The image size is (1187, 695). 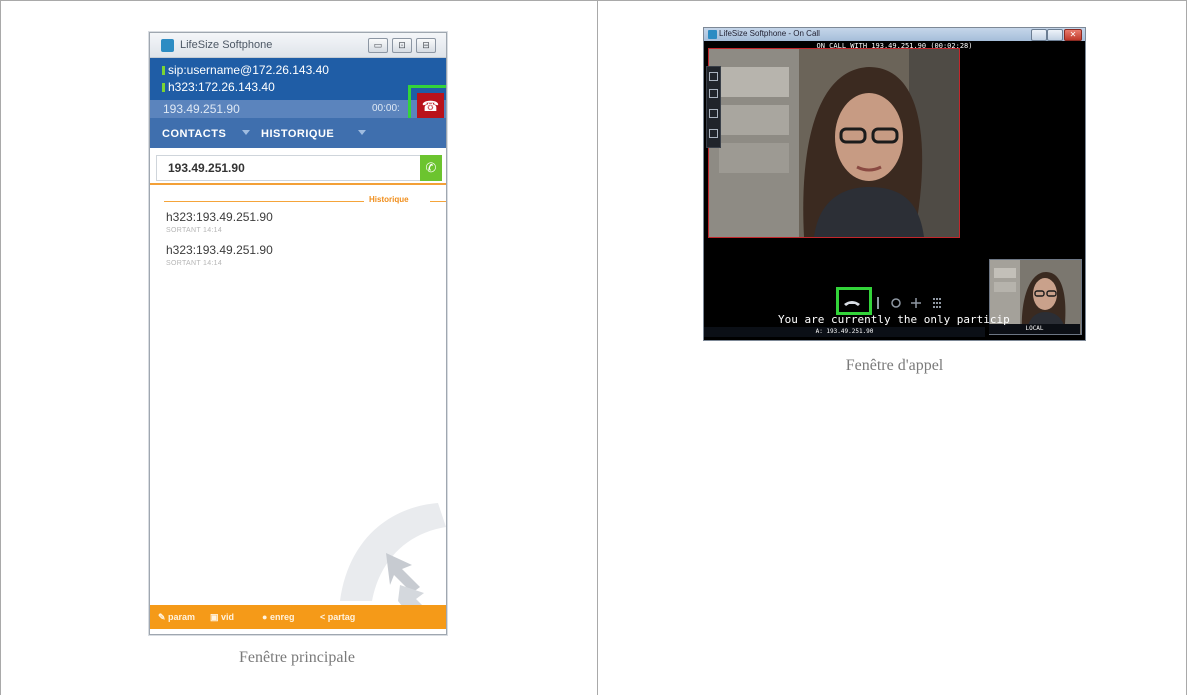 I want to click on active-call-bar: 193.49.251.90 00:00:, so click(x=298, y=109).